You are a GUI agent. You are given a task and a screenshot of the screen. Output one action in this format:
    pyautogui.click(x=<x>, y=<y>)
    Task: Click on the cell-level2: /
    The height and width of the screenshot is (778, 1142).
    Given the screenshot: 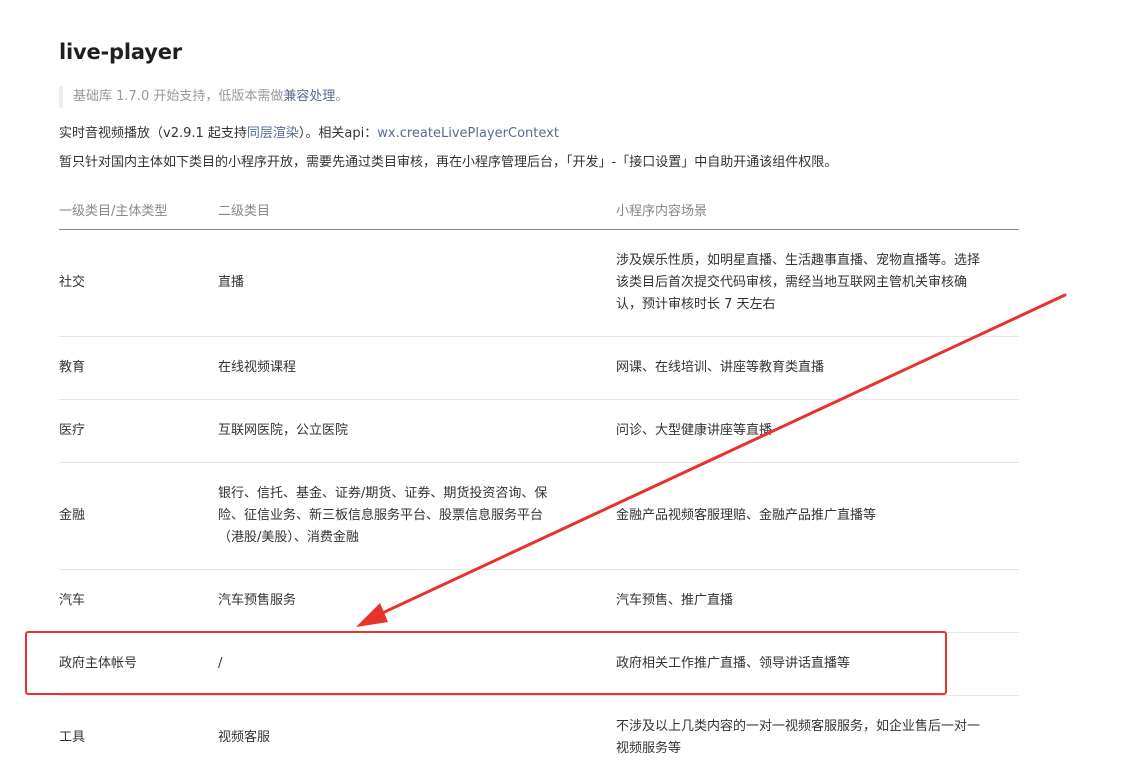 What is the action you would take?
    pyautogui.click(x=220, y=663)
    